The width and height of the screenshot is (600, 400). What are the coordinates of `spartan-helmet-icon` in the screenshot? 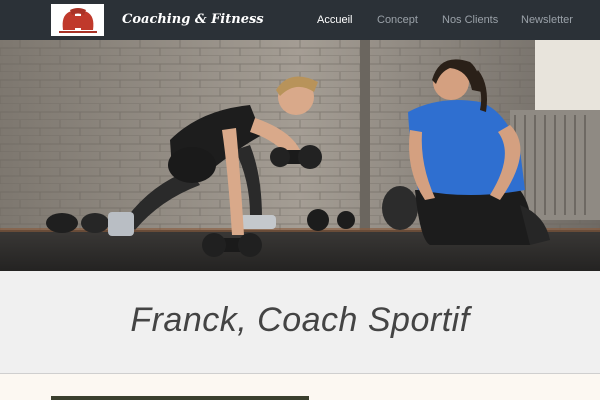 It's located at (77, 20).